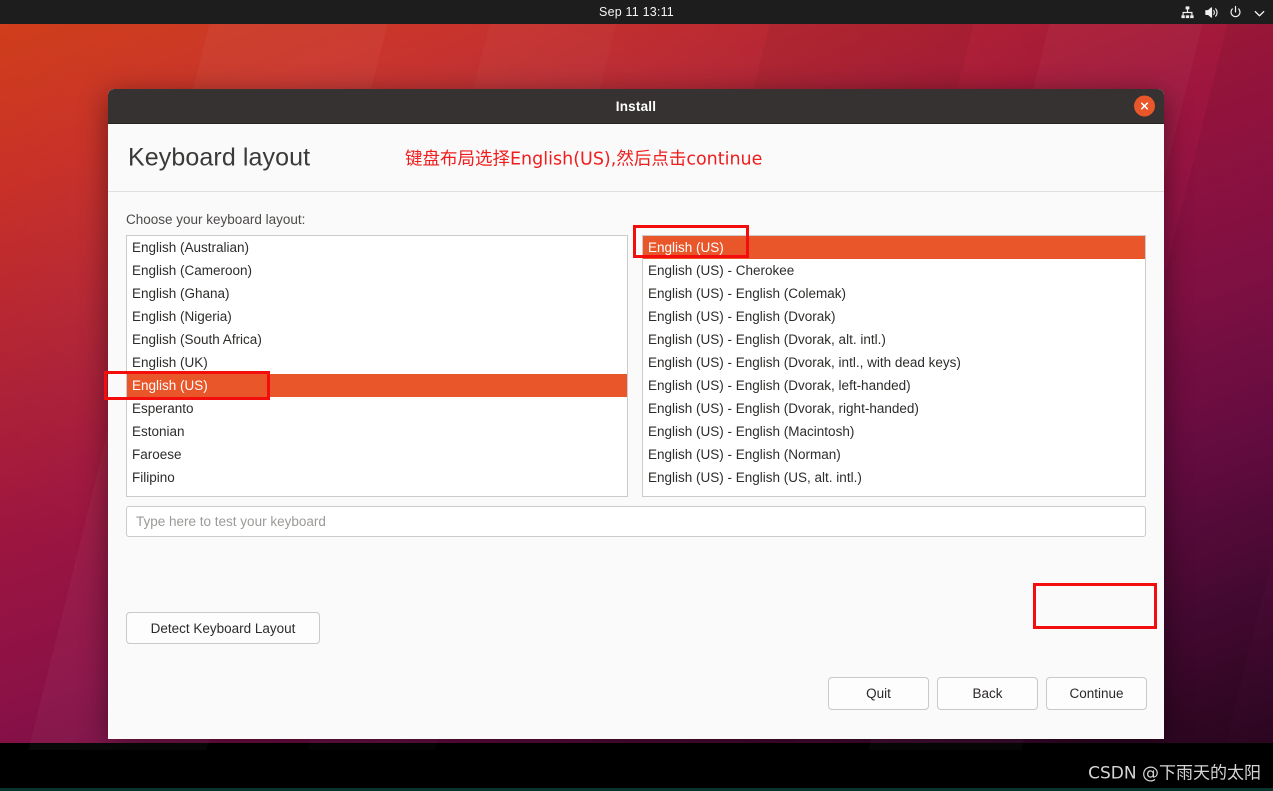  I want to click on keyboard-variant-item: English (US) - English (Dvorak), so click(894, 316).